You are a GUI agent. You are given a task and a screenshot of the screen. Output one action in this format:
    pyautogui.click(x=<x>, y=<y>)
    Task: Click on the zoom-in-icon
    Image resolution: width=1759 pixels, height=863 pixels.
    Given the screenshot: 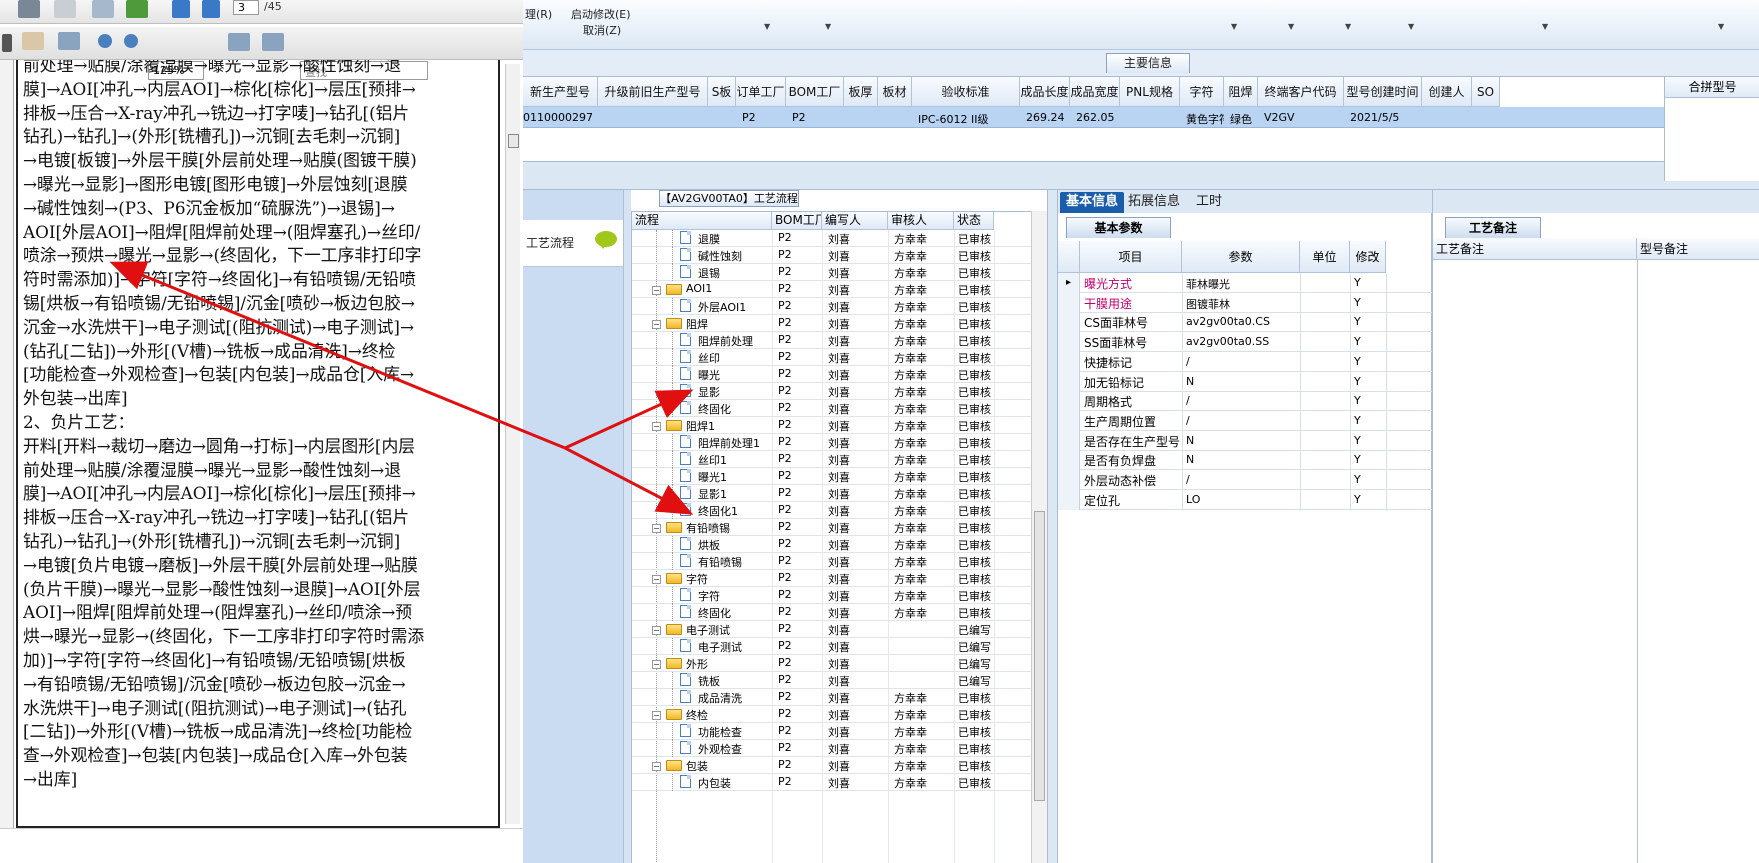 What is the action you would take?
    pyautogui.click(x=131, y=41)
    